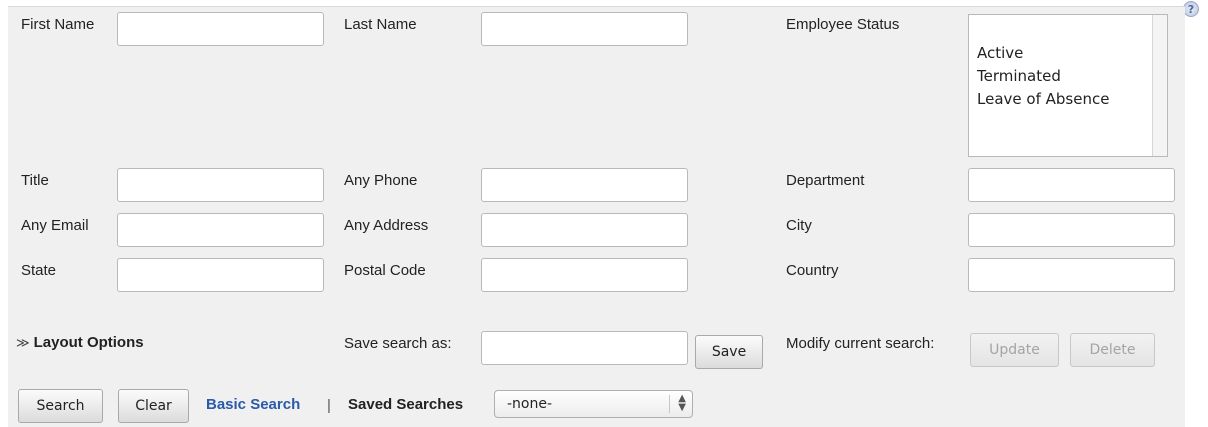 The width and height of the screenshot is (1208, 427). Describe the element at coordinates (584, 275) in the screenshot. I see `postal-code-input` at that location.